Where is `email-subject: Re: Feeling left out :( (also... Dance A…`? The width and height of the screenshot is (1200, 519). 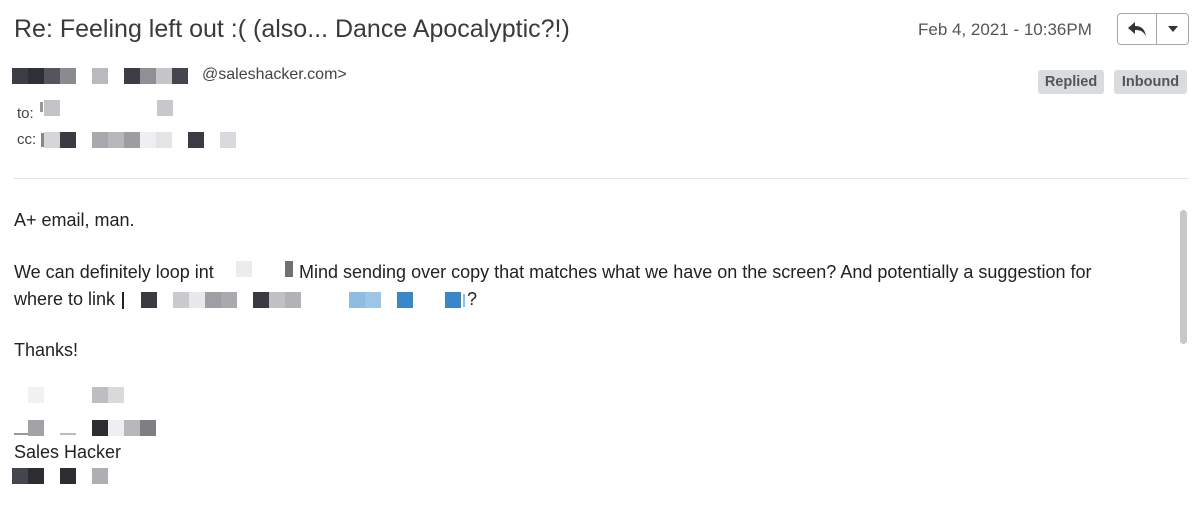
email-subject: Re: Feeling left out :( (also... Dance A… is located at coordinates (292, 29).